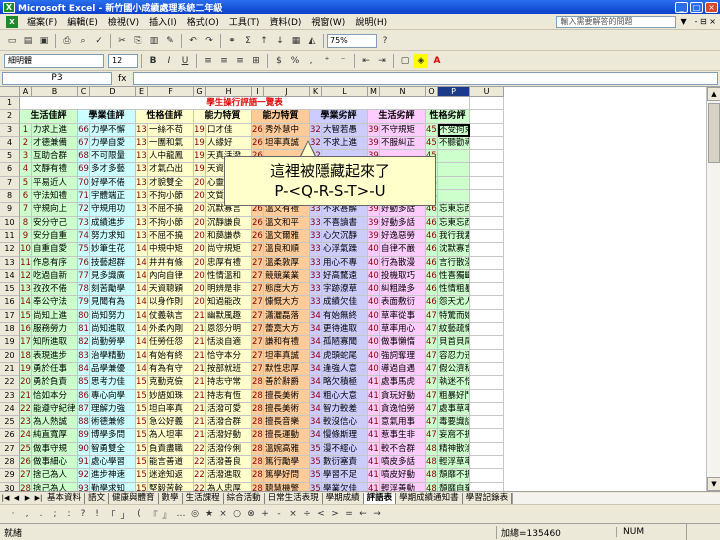 This screenshot has width=720, height=540. I want to click on grid-cell: 堅毅苦幹, so click(171, 486).